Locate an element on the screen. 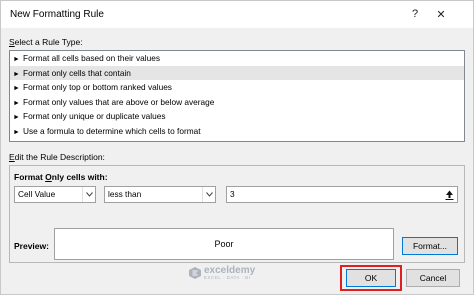  condition-field-select: Cell Value is located at coordinates (55, 194).